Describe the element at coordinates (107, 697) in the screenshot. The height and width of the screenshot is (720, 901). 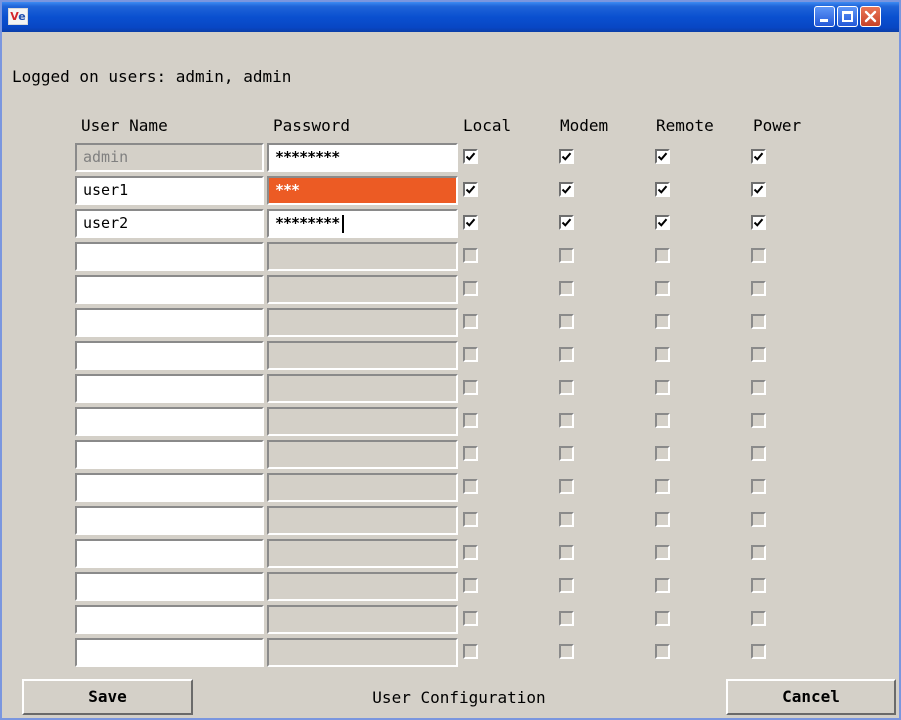
I see `save-button: Save` at that location.